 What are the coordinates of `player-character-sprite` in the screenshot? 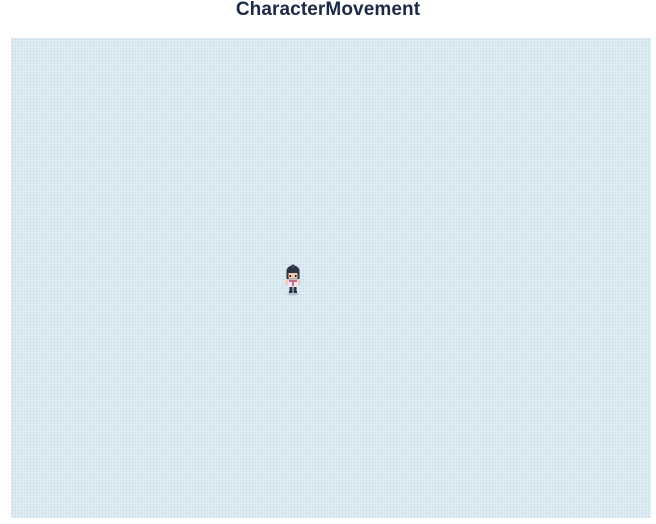 It's located at (293, 280).